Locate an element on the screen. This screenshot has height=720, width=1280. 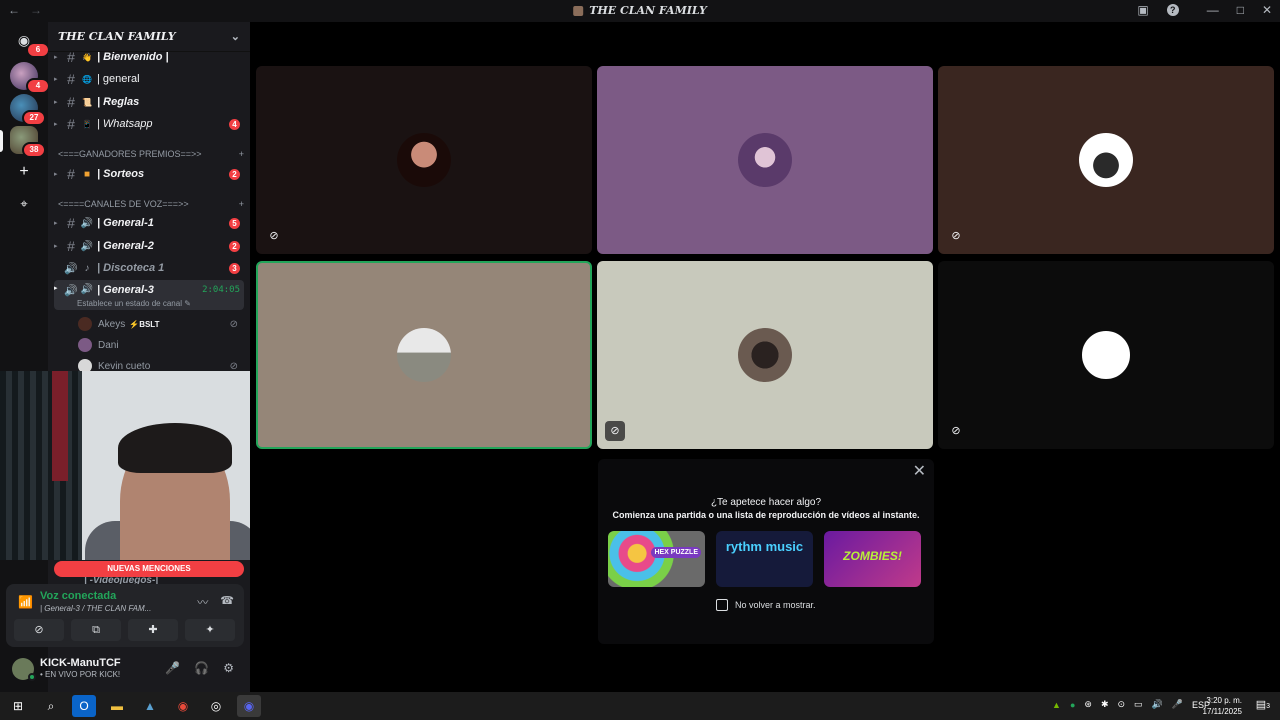
file-explorer-icon: ▬ is located at coordinates (117, 706).